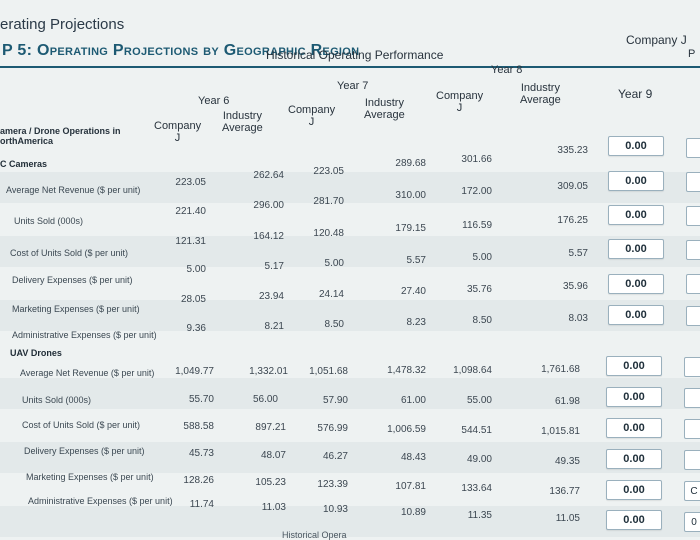 The image size is (700, 540). I want to click on cell-value: 179.15, so click(410, 228).